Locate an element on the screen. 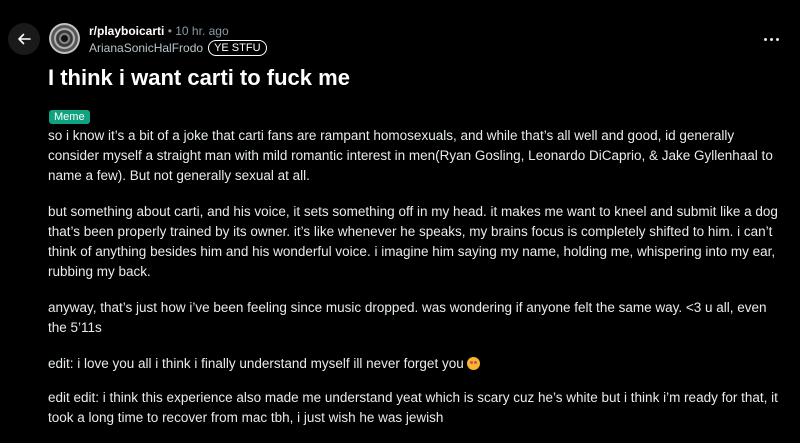 The image size is (800, 443). subreddit-avatar is located at coordinates (64, 38).